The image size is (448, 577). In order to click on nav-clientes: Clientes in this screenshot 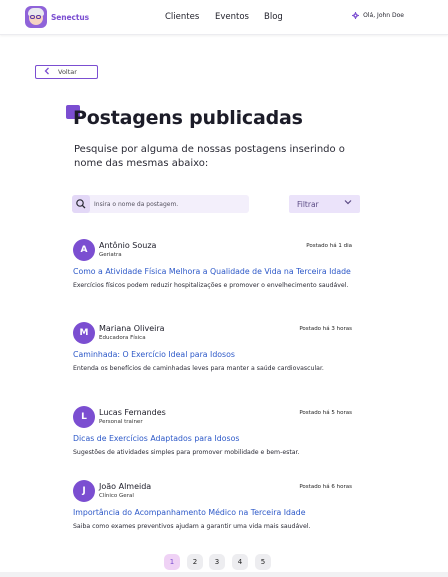, I will do `click(182, 17)`.